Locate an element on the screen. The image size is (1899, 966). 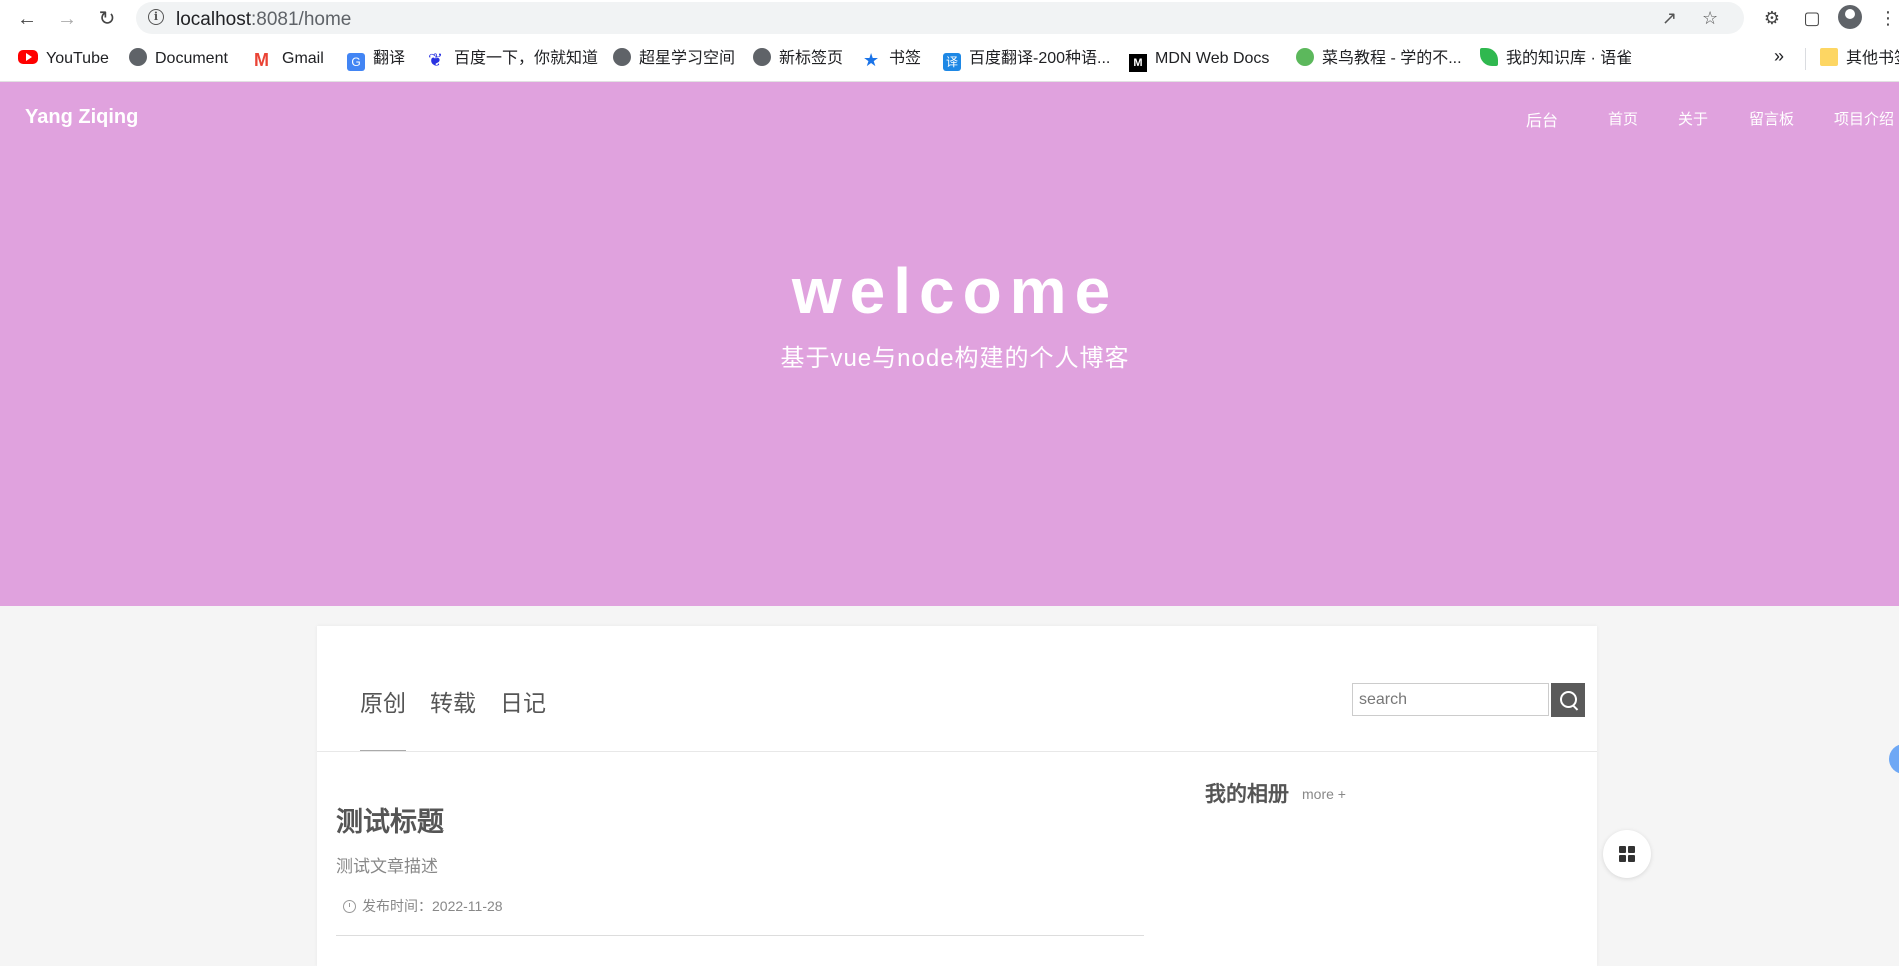
bookmark-label: Document is located at coordinates (191, 58).